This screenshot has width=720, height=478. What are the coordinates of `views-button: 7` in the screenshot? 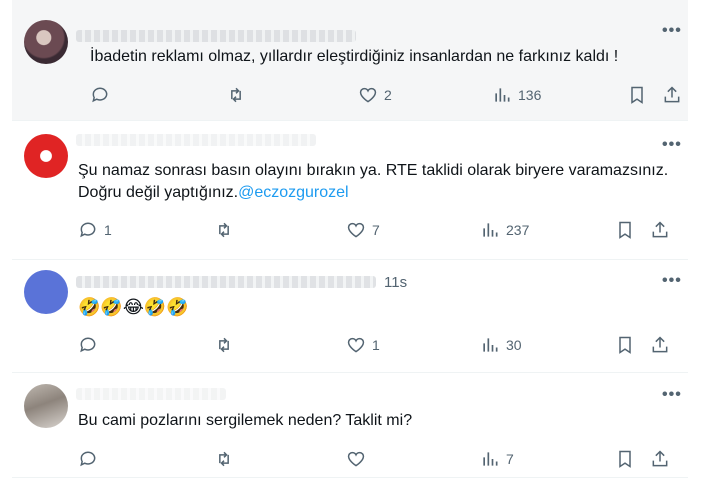 It's located at (497, 459).